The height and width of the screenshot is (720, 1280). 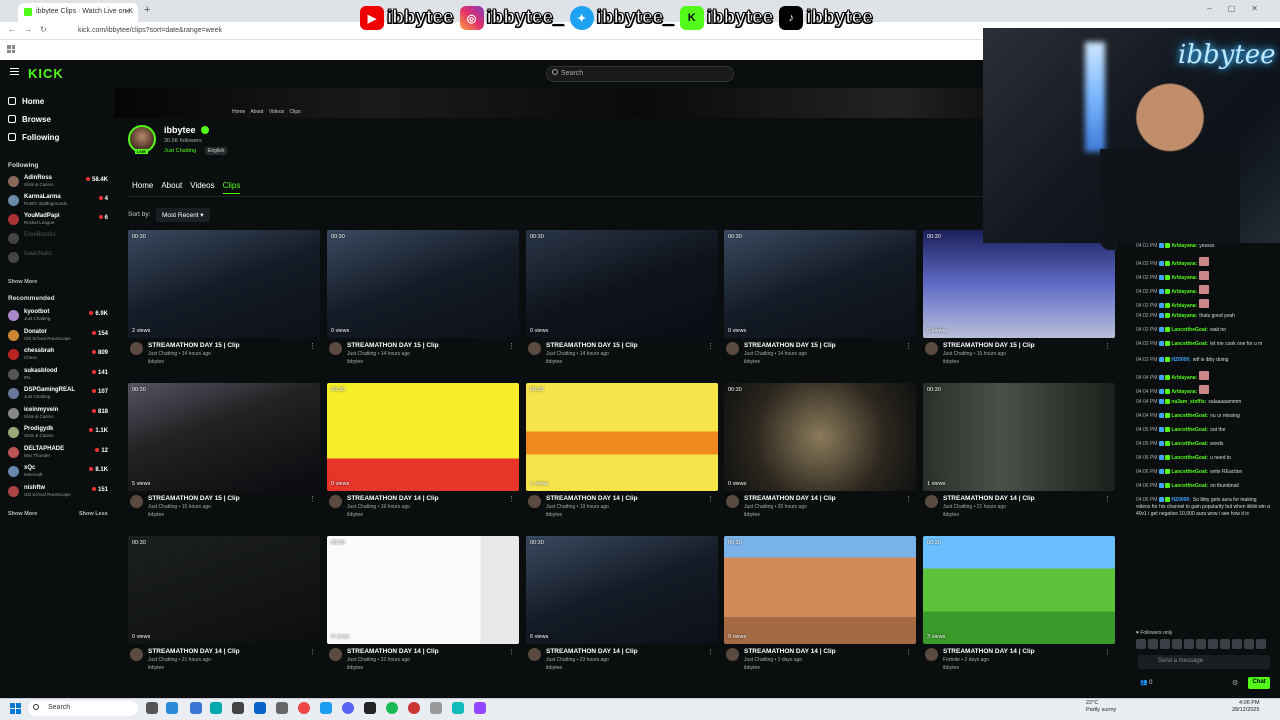 What do you see at coordinates (480, 708) in the screenshot?
I see `twitch-icon` at bounding box center [480, 708].